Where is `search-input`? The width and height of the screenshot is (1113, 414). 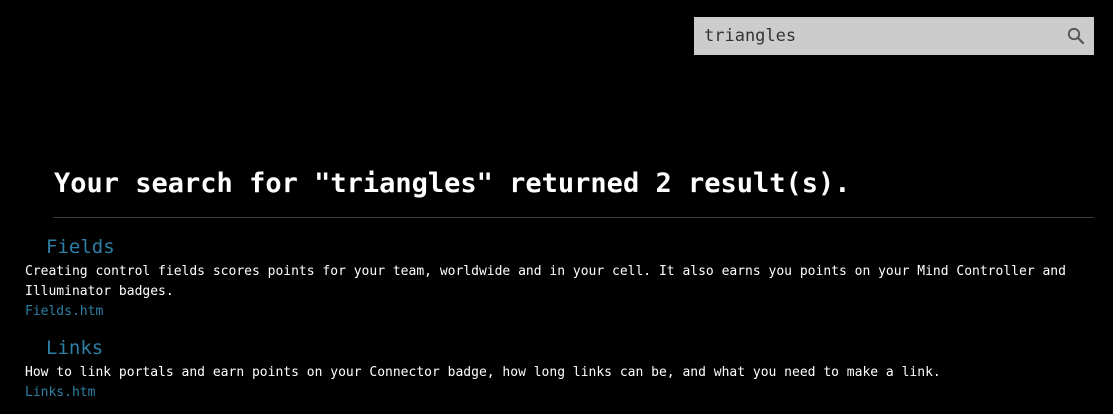
search-input is located at coordinates (874, 36).